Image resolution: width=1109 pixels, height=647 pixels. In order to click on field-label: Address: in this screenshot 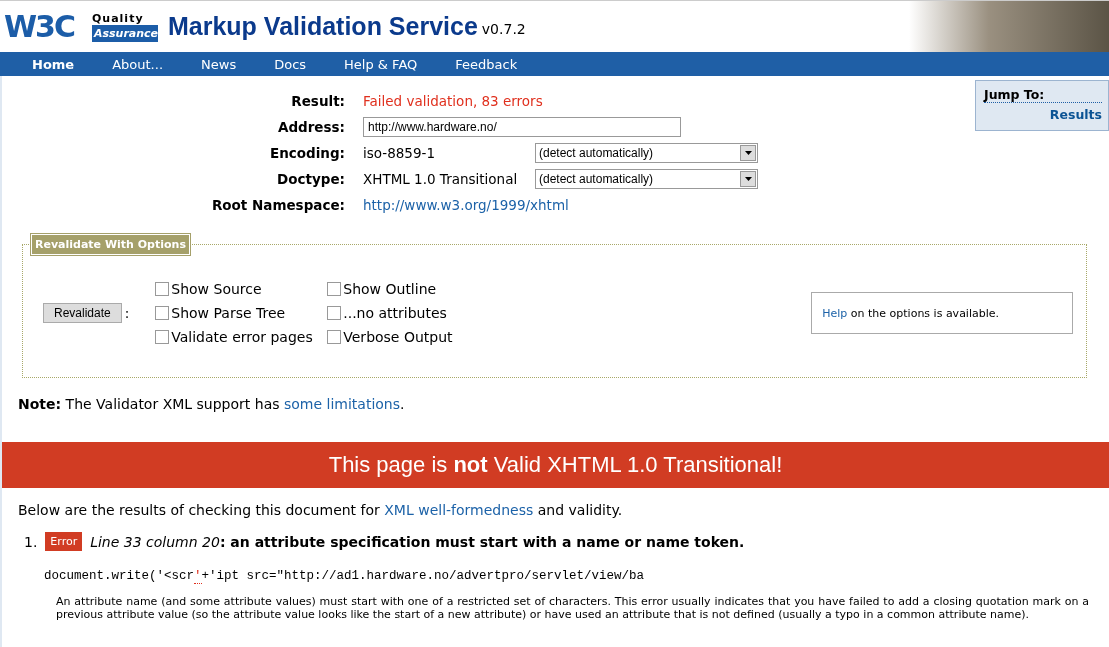, I will do `click(310, 127)`.